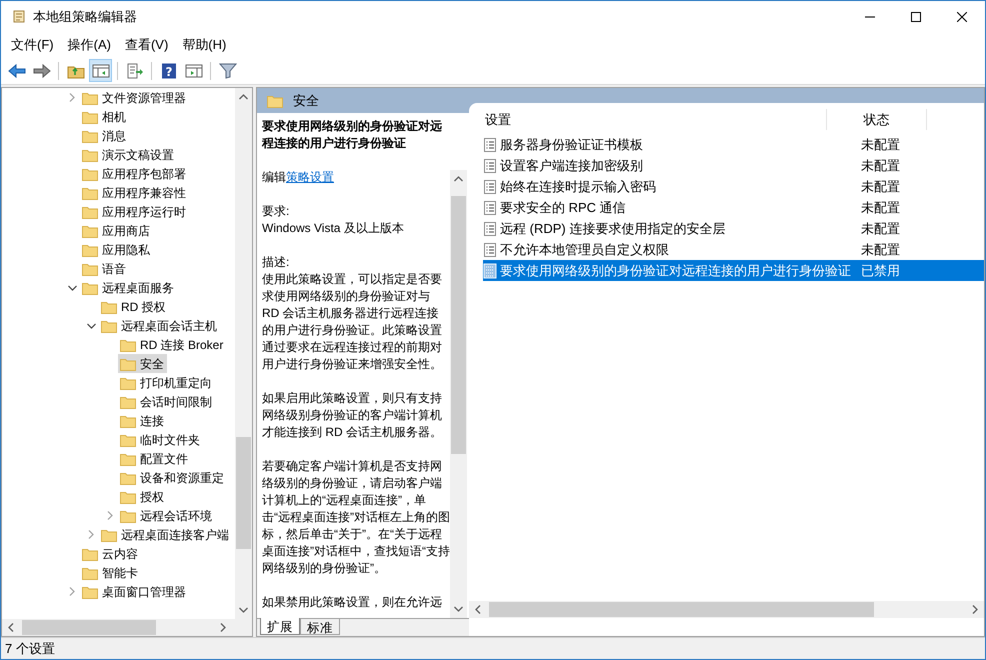 This screenshot has height=660, width=986. I want to click on tree-item: RD 连接 Broker, so click(172, 344).